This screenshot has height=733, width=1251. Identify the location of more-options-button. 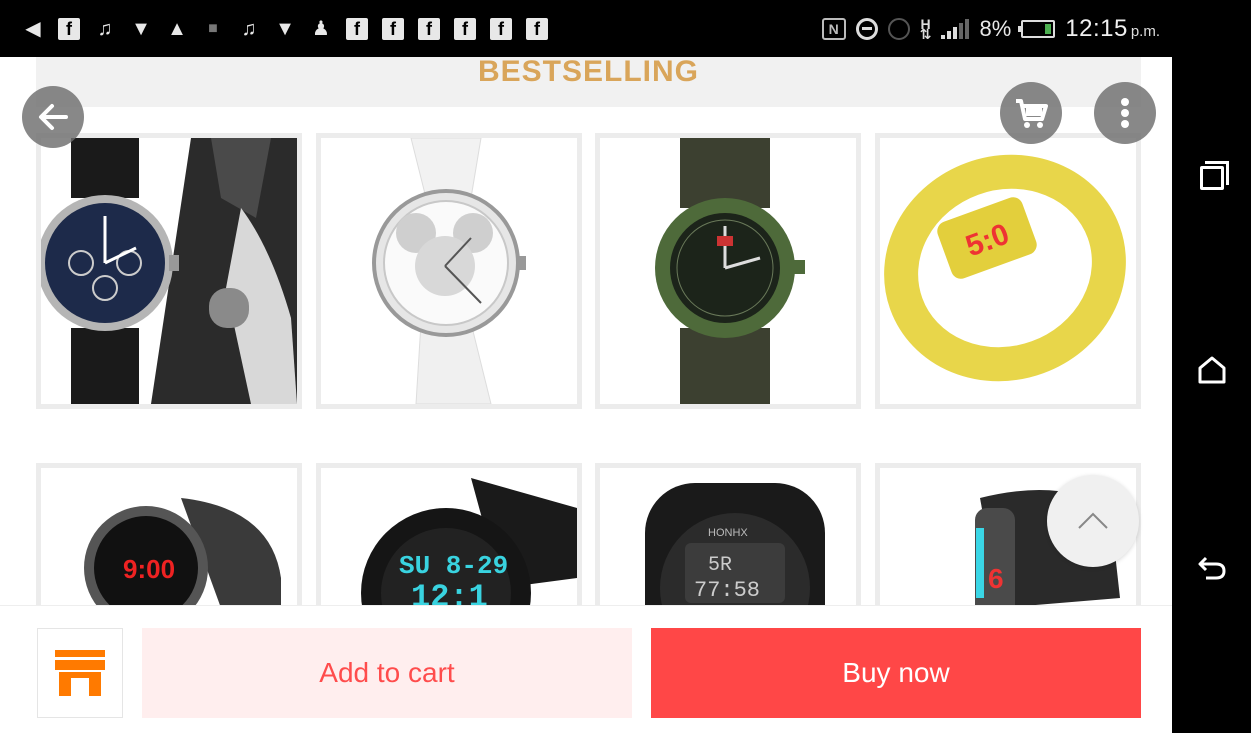
(1125, 113).